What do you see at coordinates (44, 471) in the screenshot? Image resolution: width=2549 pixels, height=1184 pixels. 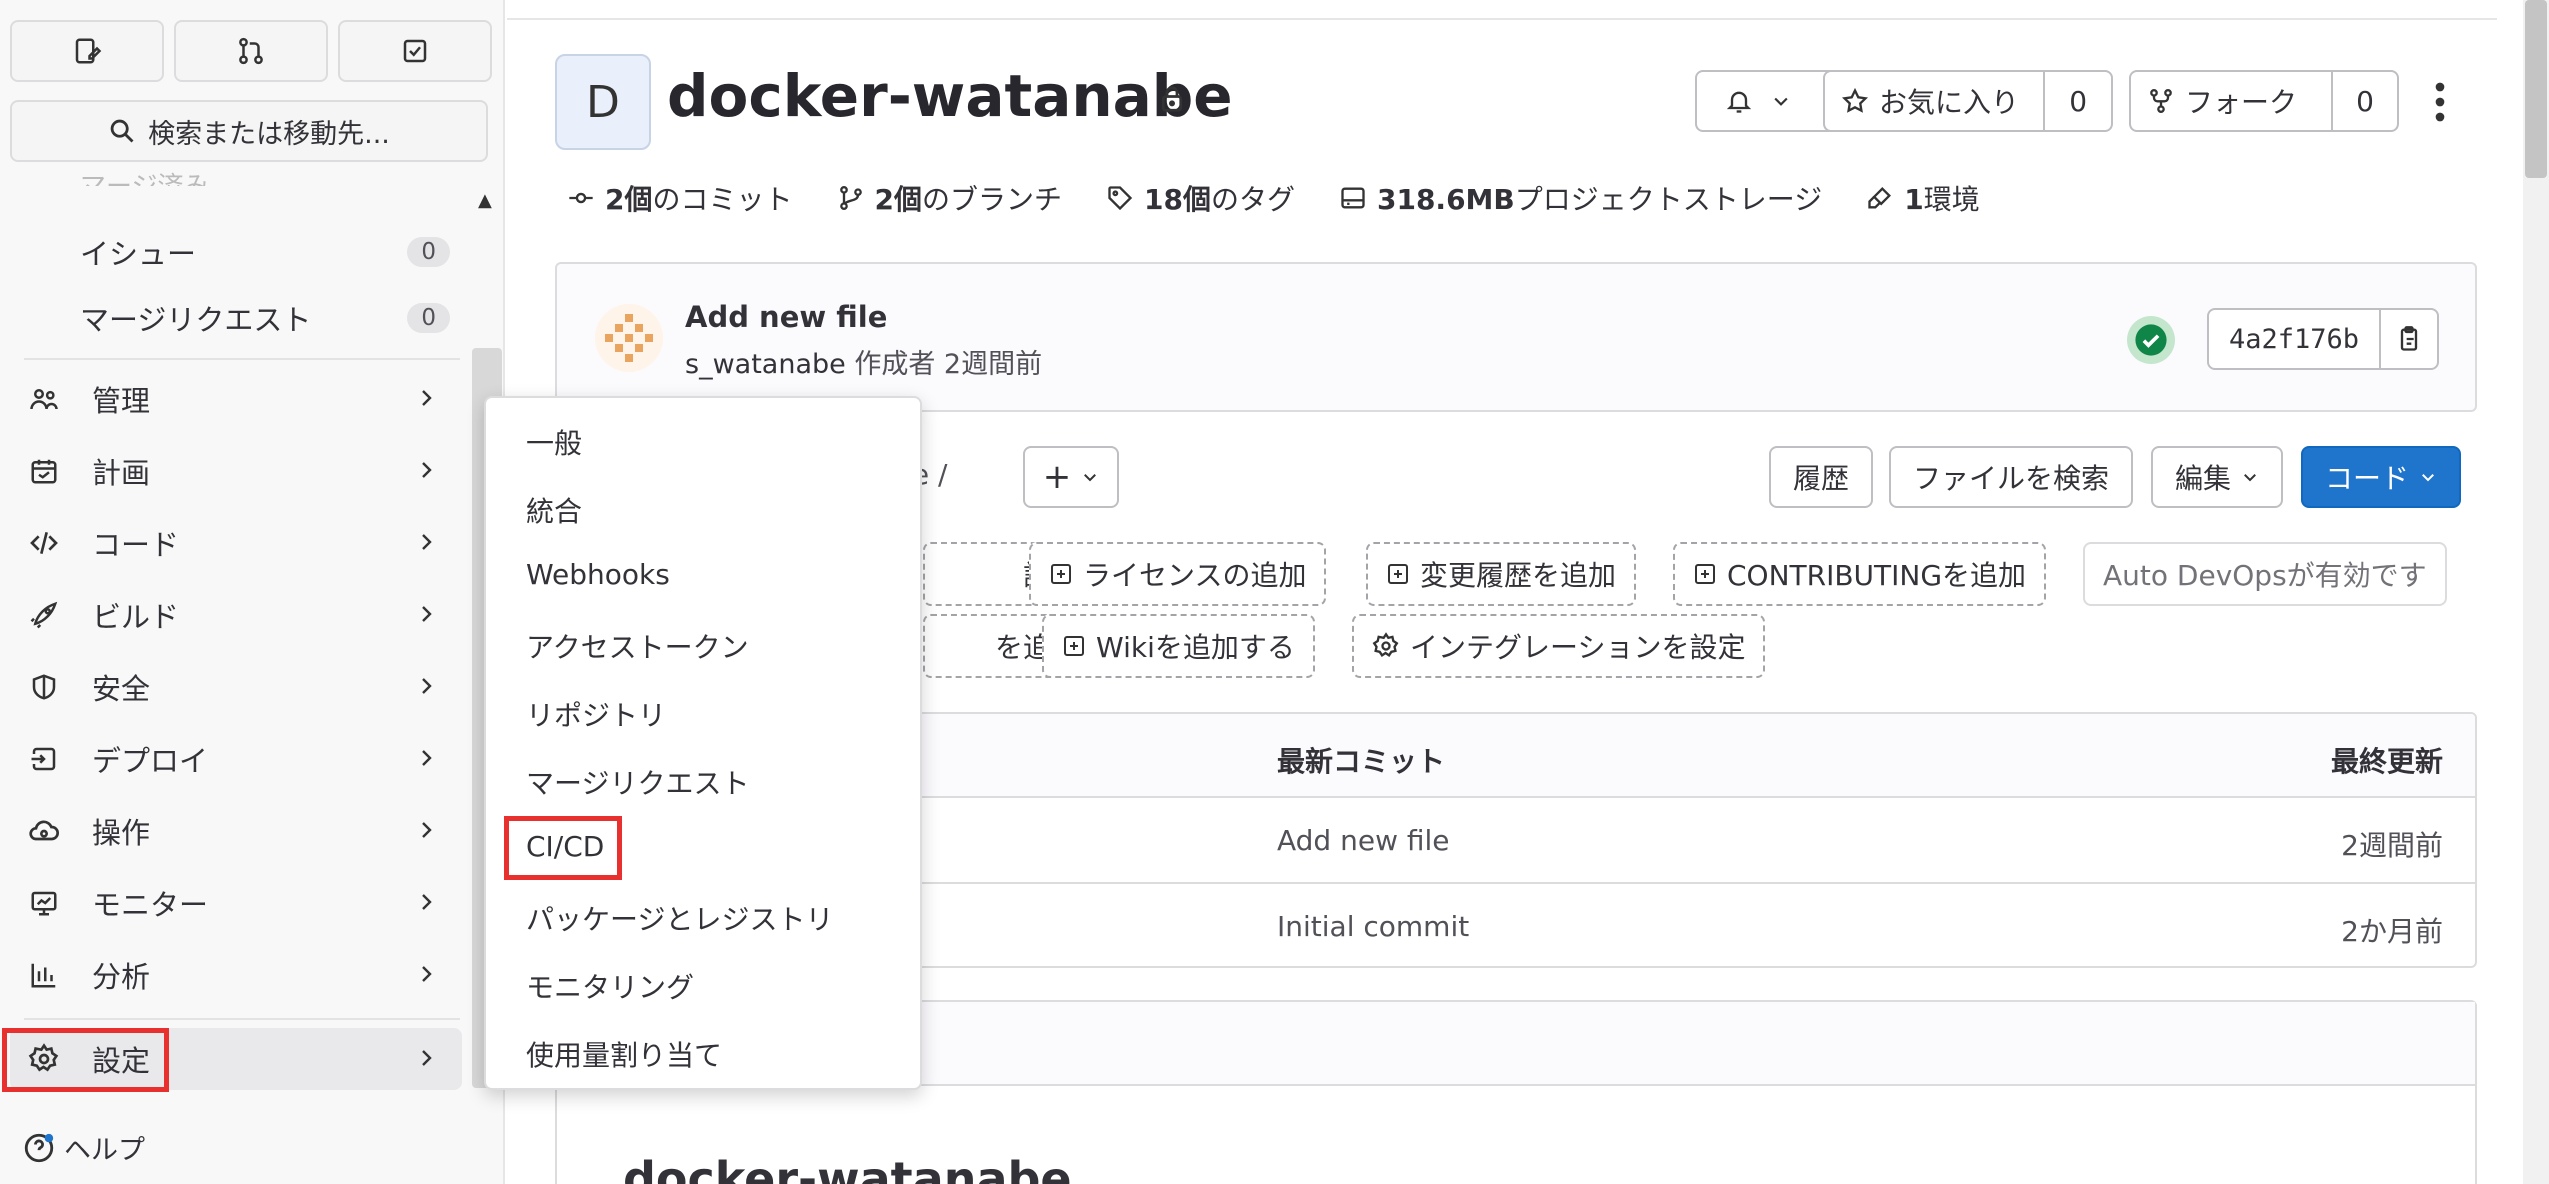 I see `calendar-icon` at bounding box center [44, 471].